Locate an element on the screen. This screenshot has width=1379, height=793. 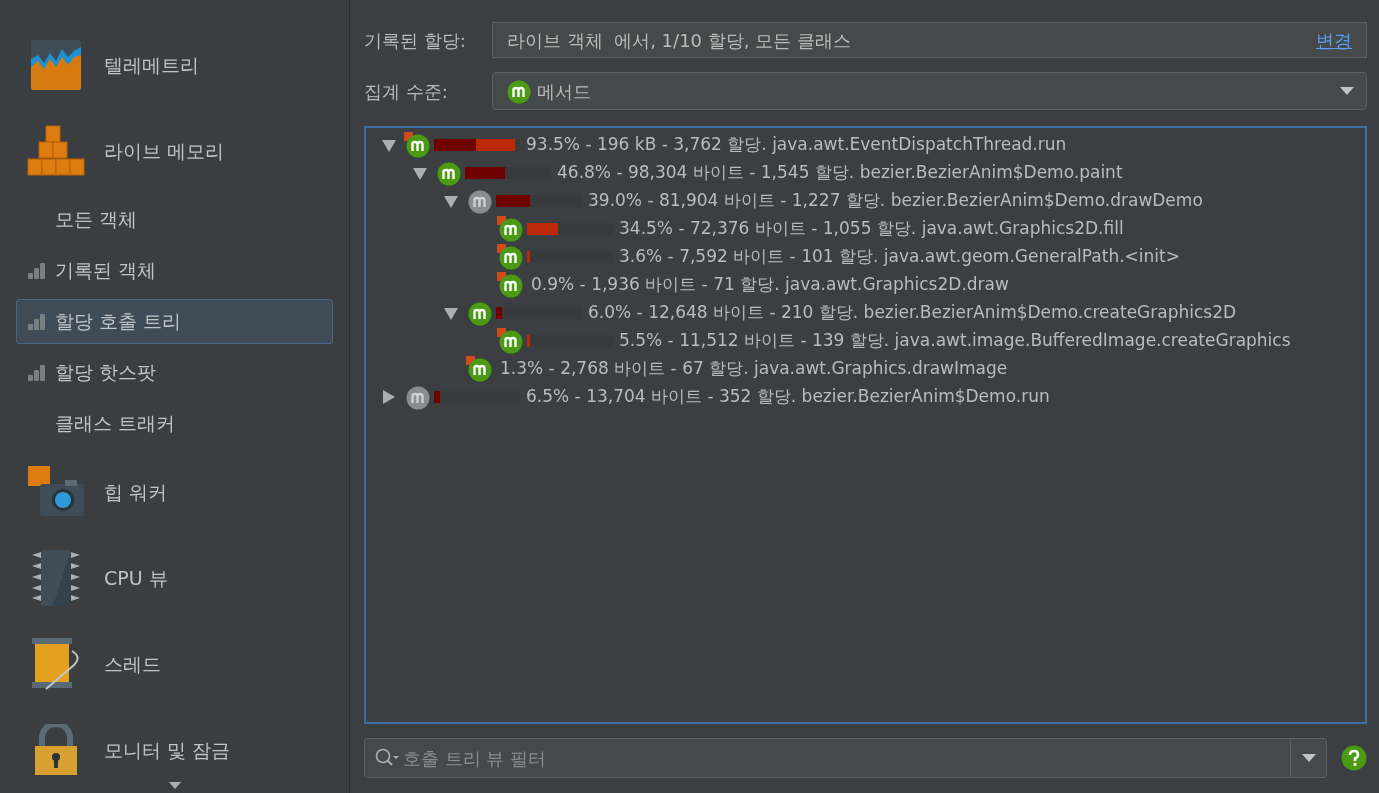
sidebar-item: 할당 핫스팟 is located at coordinates (174, 372).